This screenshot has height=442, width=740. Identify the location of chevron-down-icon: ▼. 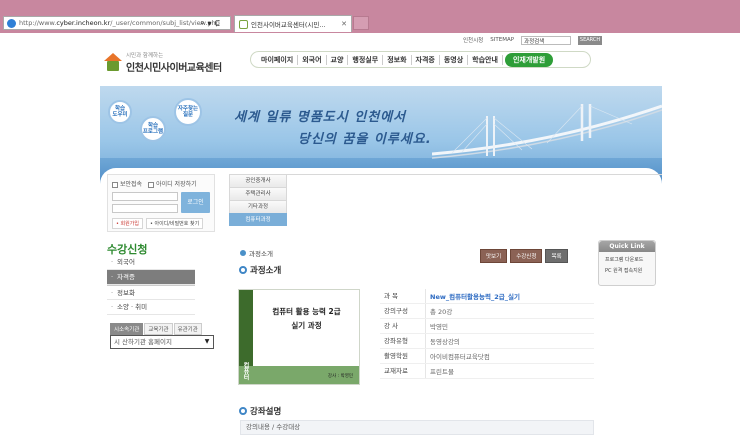
(207, 341).